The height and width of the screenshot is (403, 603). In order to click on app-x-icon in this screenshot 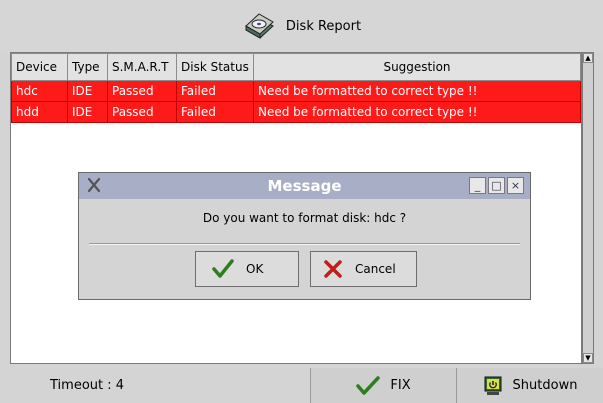, I will do `click(94, 185)`.